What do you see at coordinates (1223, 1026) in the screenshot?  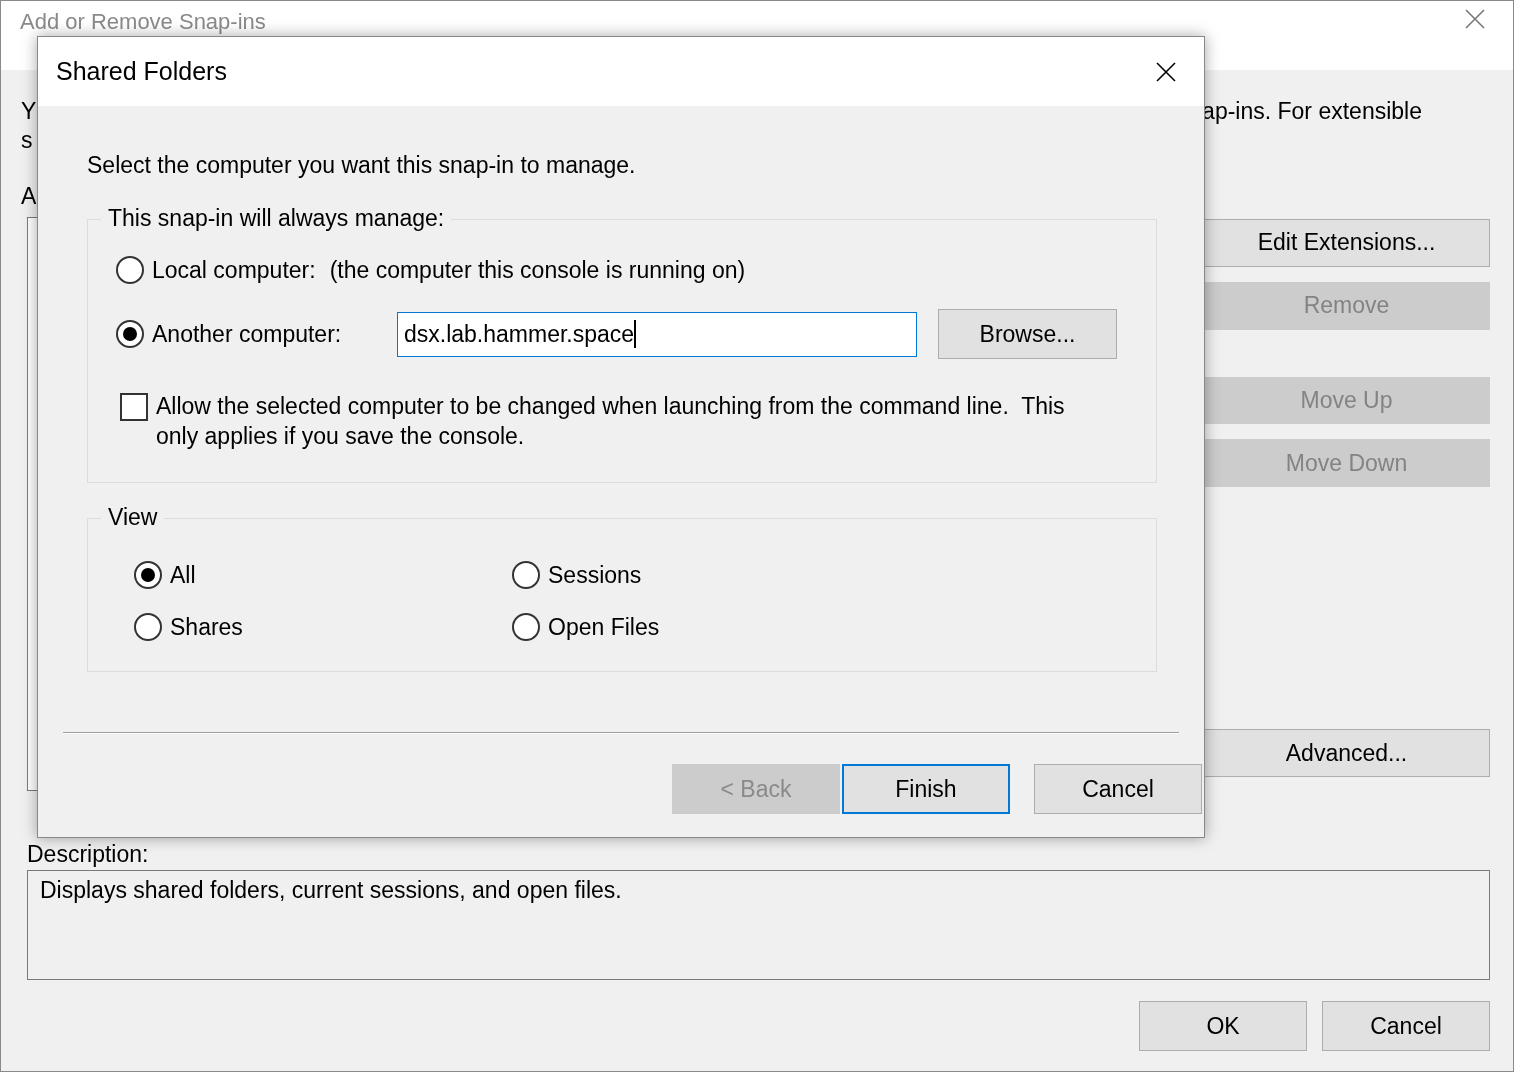 I see `ok-button: OK` at bounding box center [1223, 1026].